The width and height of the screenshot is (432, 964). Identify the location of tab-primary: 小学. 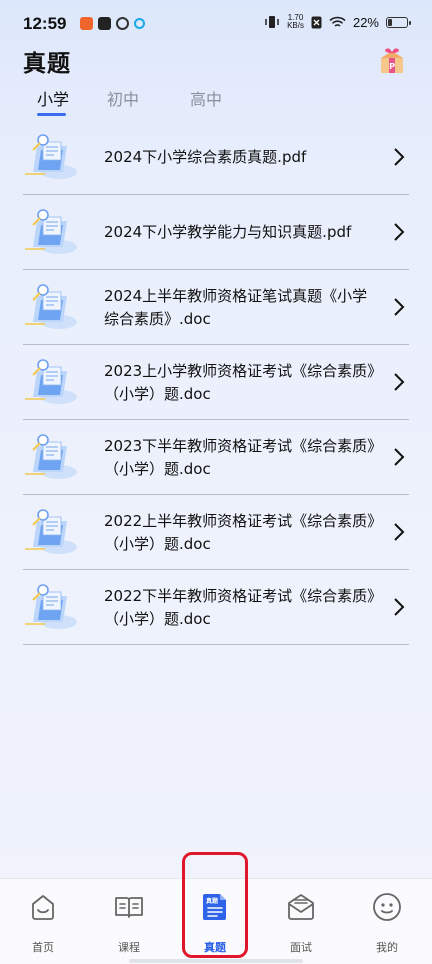
(53, 98).